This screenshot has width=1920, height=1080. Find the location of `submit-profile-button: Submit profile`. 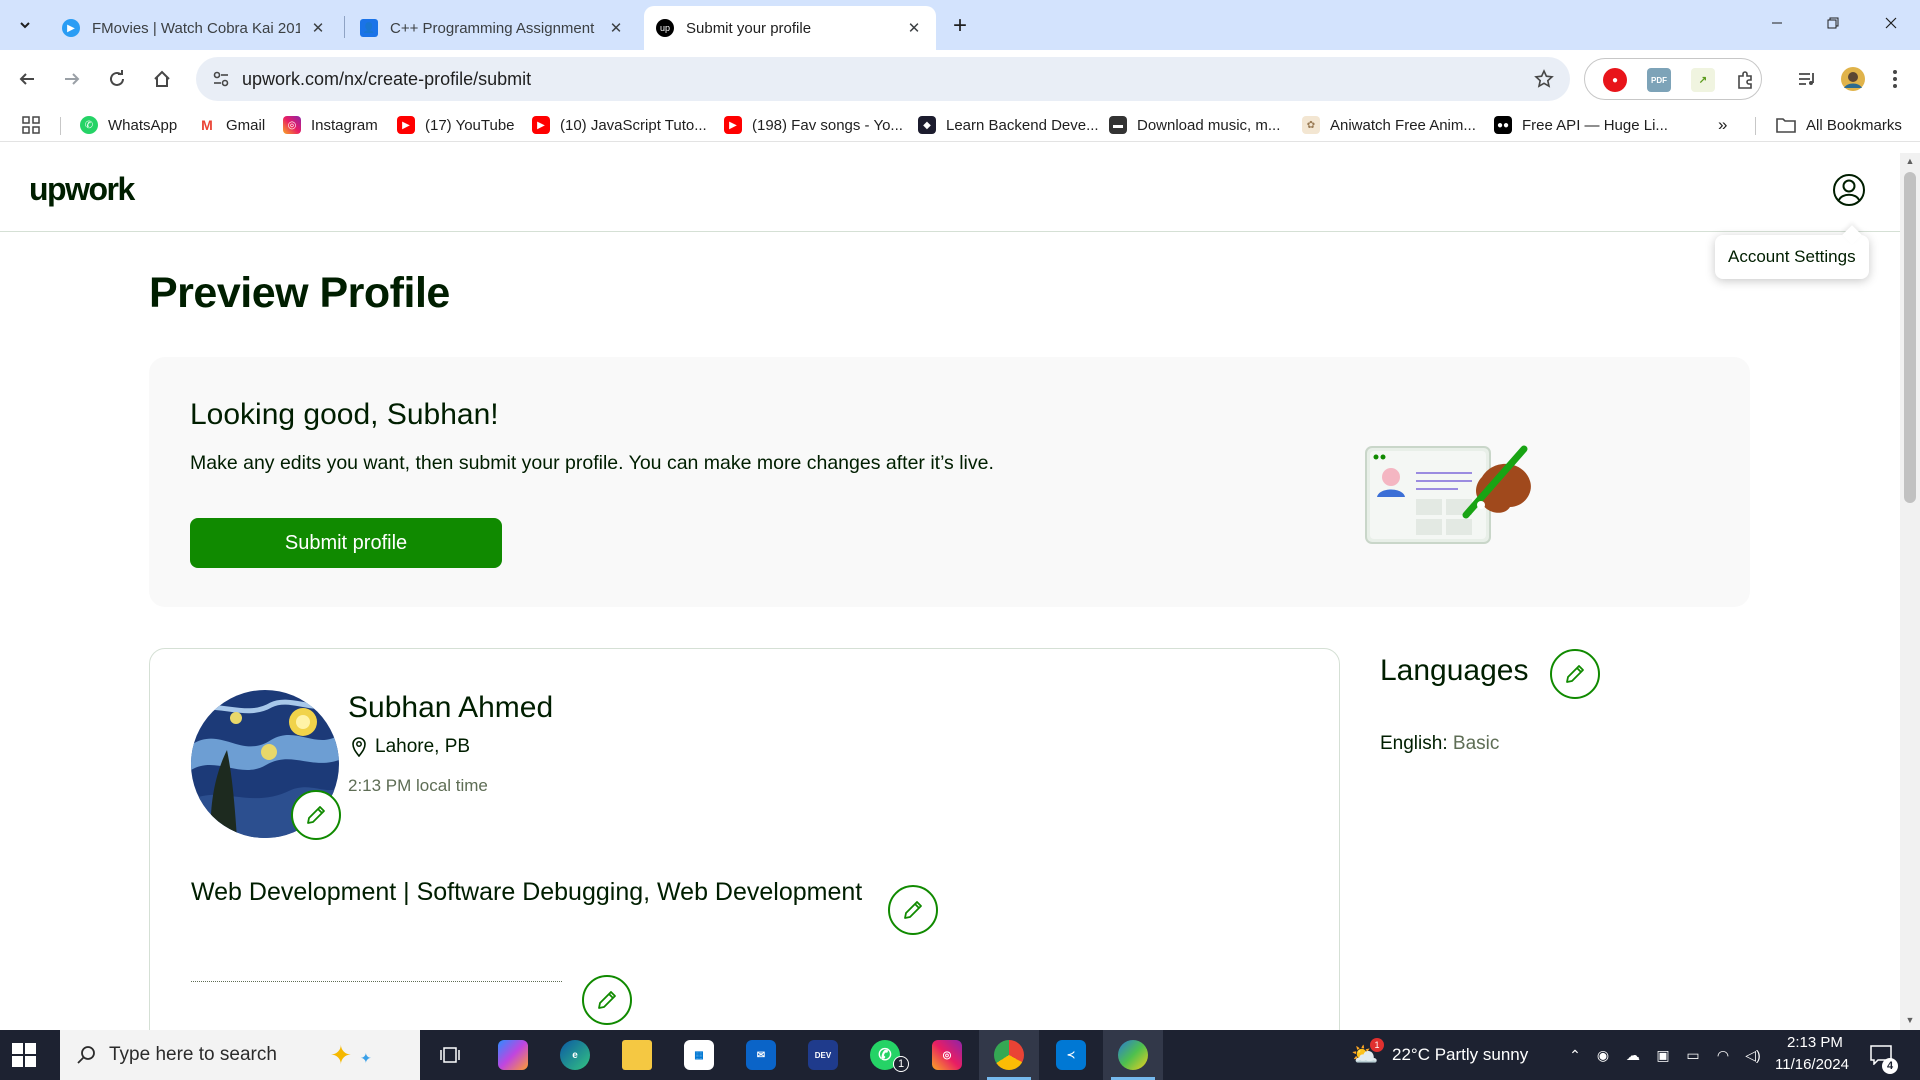

submit-profile-button: Submit profile is located at coordinates (346, 543).